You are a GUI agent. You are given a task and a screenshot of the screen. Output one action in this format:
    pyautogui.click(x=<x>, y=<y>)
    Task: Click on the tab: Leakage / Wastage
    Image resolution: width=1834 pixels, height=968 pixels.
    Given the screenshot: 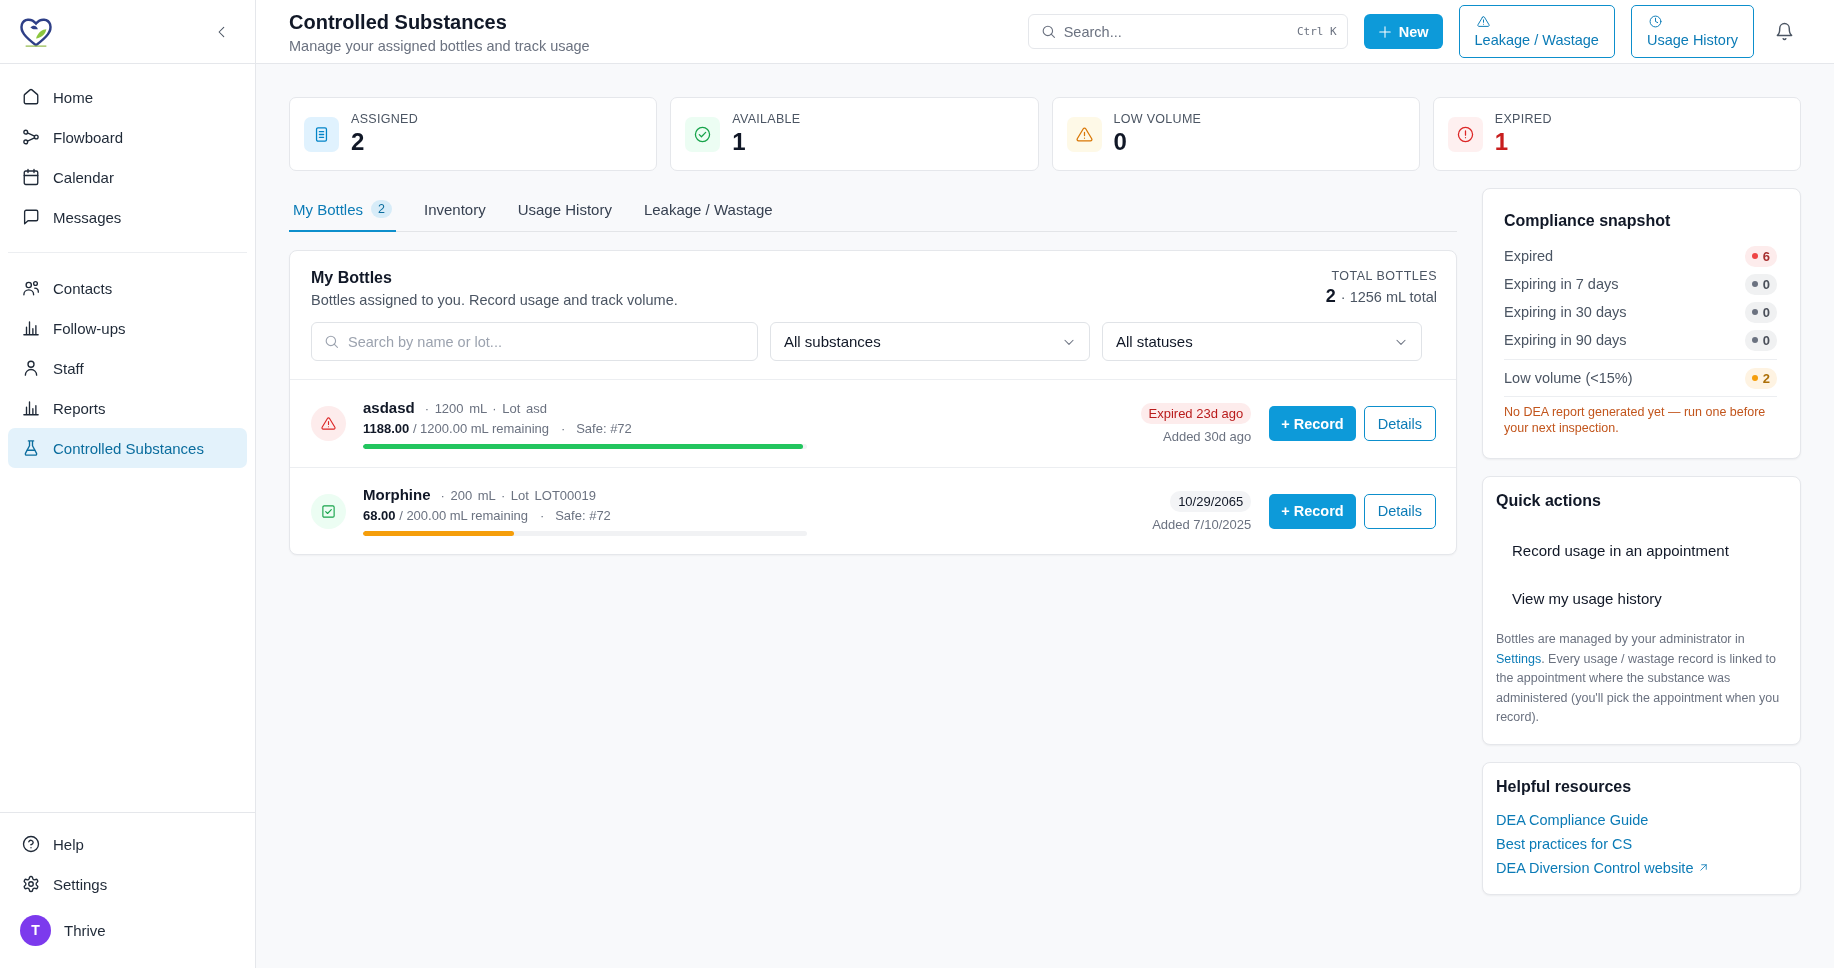 What is the action you would take?
    pyautogui.click(x=708, y=210)
    